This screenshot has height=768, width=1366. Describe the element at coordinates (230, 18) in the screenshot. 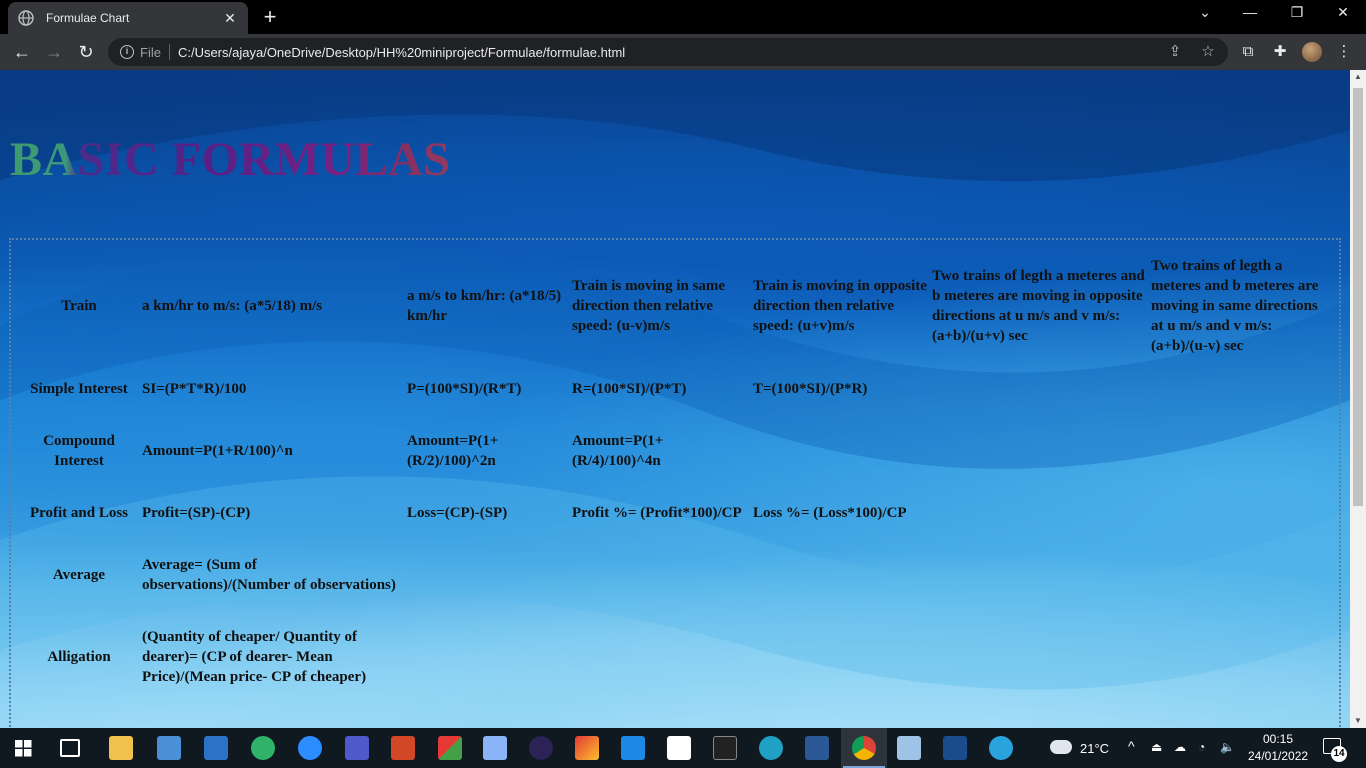

I see `close-tab-icon: ✕` at that location.